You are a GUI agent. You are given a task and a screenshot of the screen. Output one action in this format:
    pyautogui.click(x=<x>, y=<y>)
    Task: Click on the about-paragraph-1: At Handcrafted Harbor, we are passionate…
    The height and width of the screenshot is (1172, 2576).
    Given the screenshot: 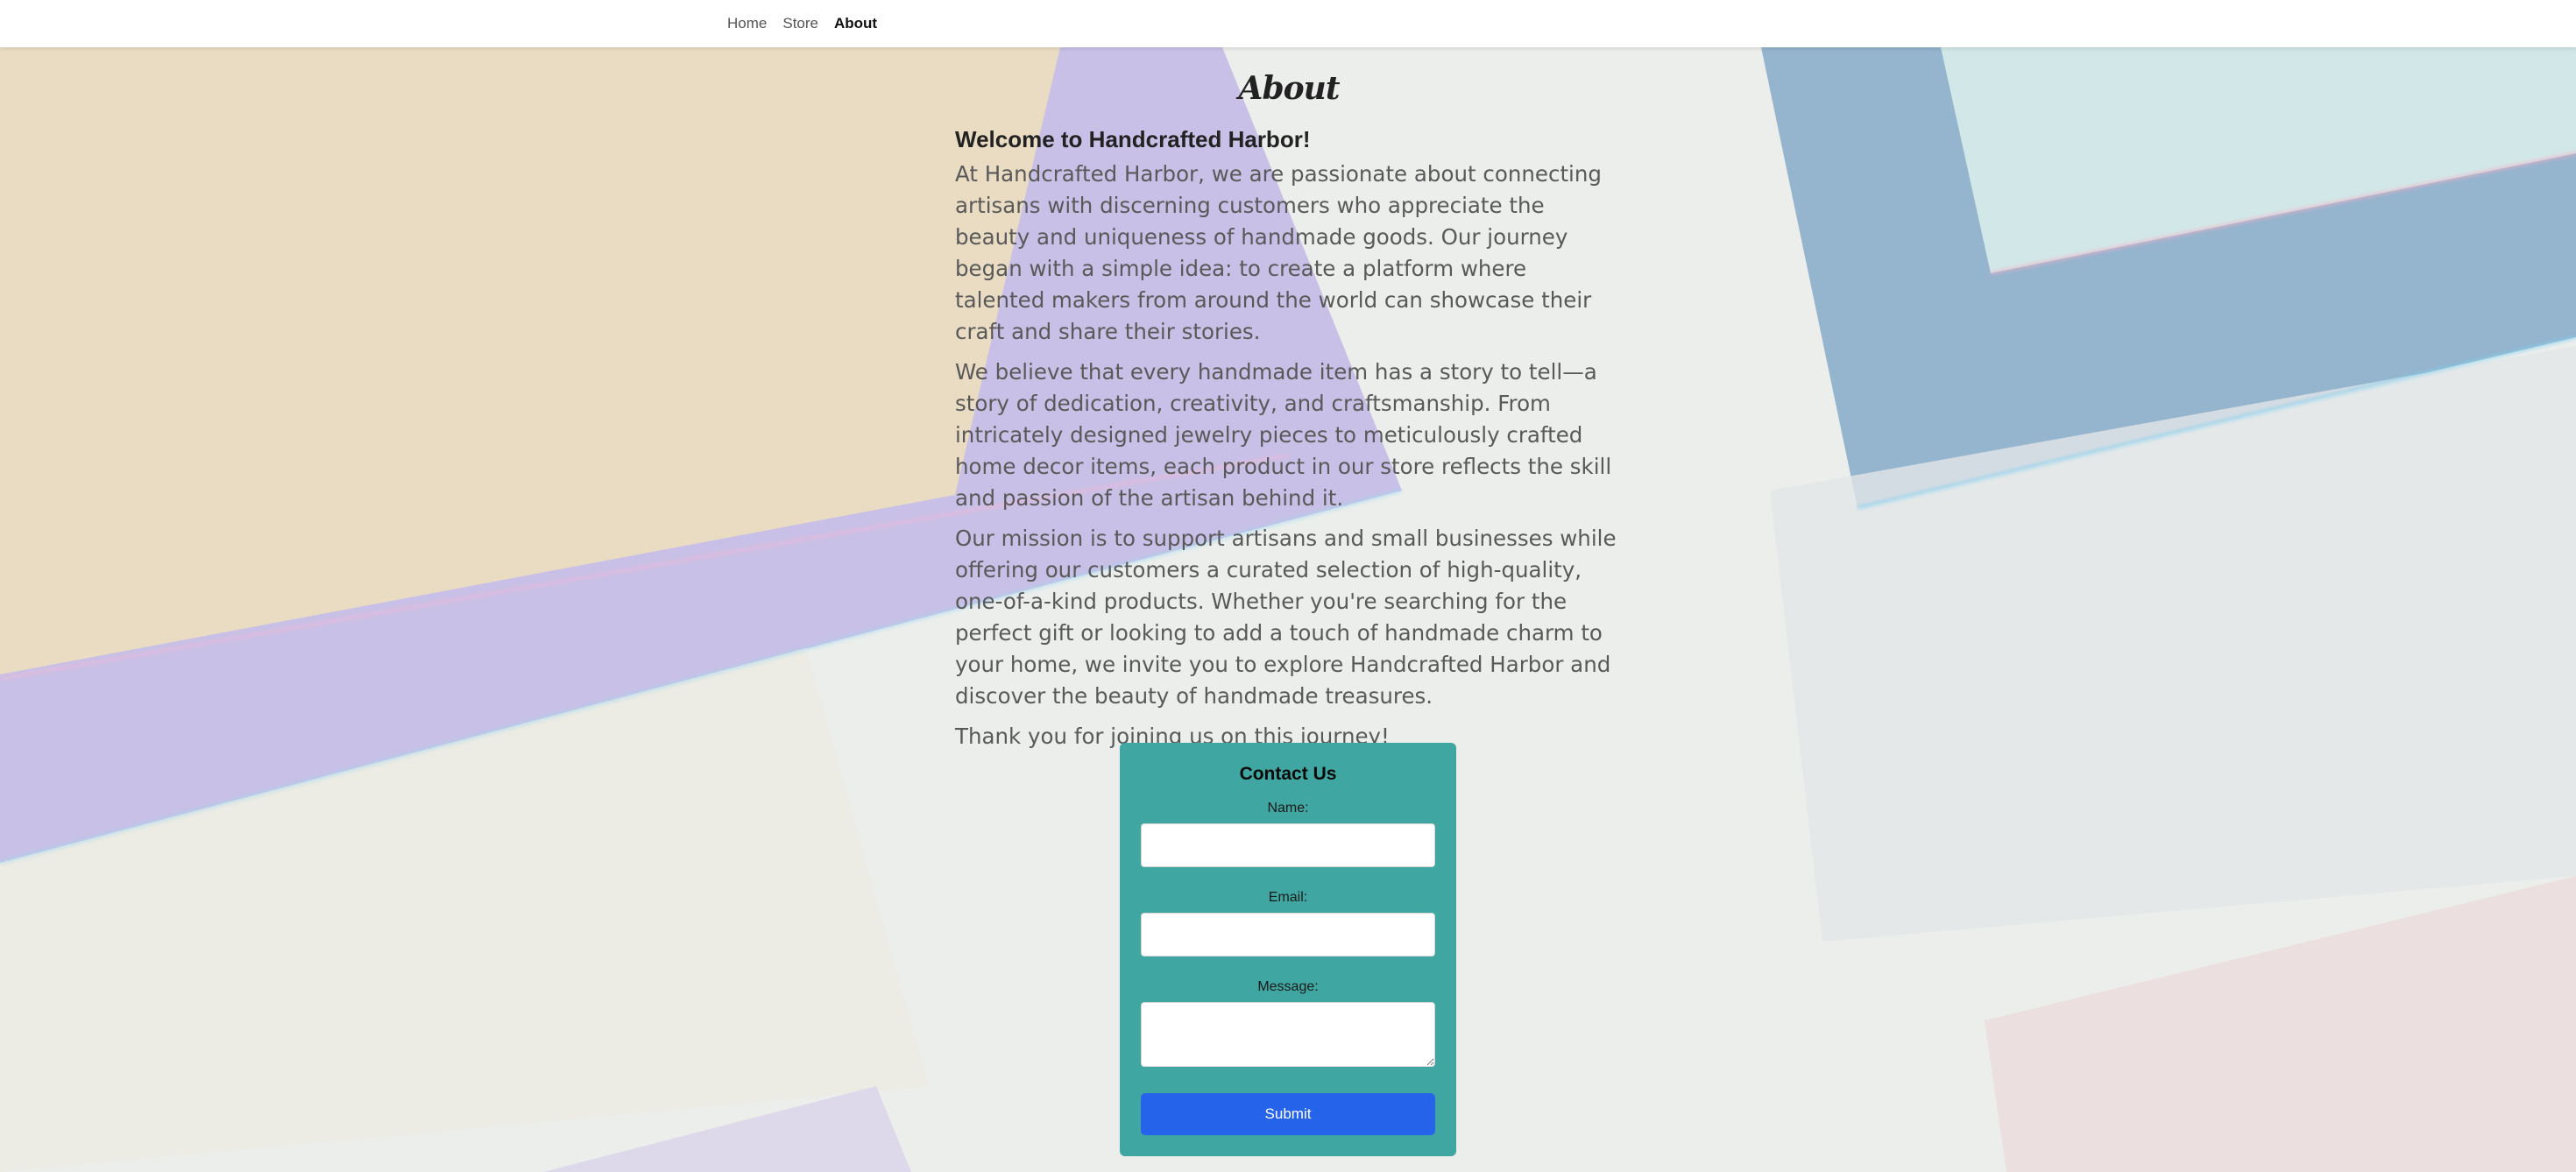 What is the action you would take?
    pyautogui.click(x=1278, y=252)
    